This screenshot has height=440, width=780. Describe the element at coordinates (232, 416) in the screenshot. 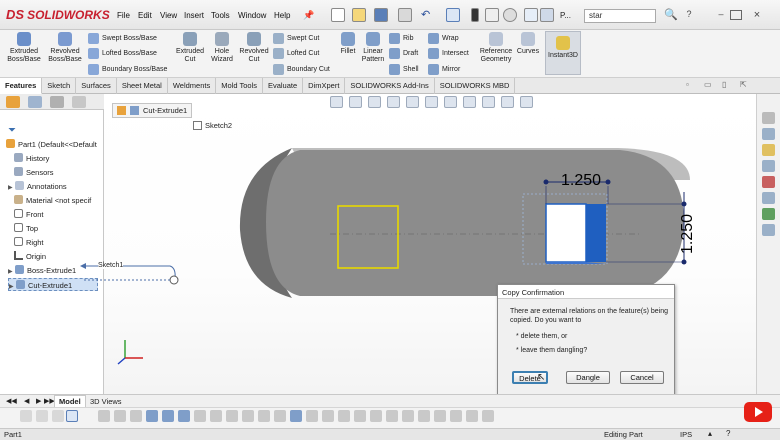

I see `filter-sketch-segments-icon` at that location.